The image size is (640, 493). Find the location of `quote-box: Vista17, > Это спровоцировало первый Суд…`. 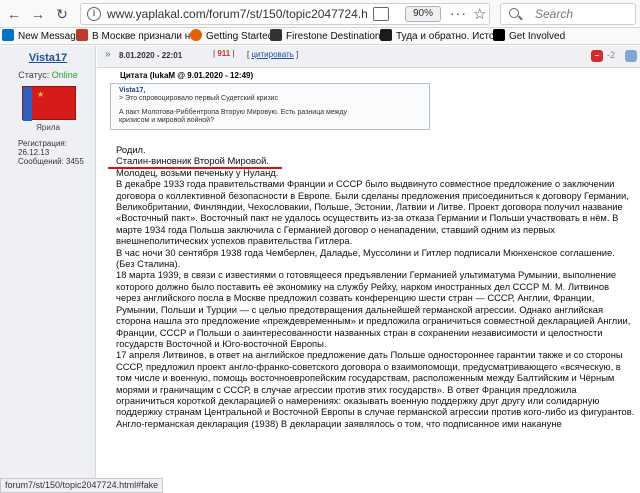

quote-box: Vista17, > Это спровоцировало первый Суд… is located at coordinates (270, 106).